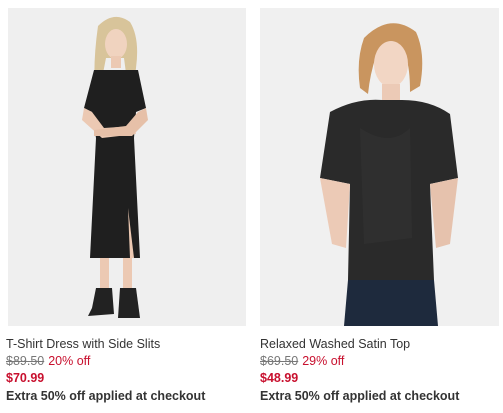 The width and height of the screenshot is (503, 413). What do you see at coordinates (25, 361) in the screenshot?
I see `original-price: $89.50` at bounding box center [25, 361].